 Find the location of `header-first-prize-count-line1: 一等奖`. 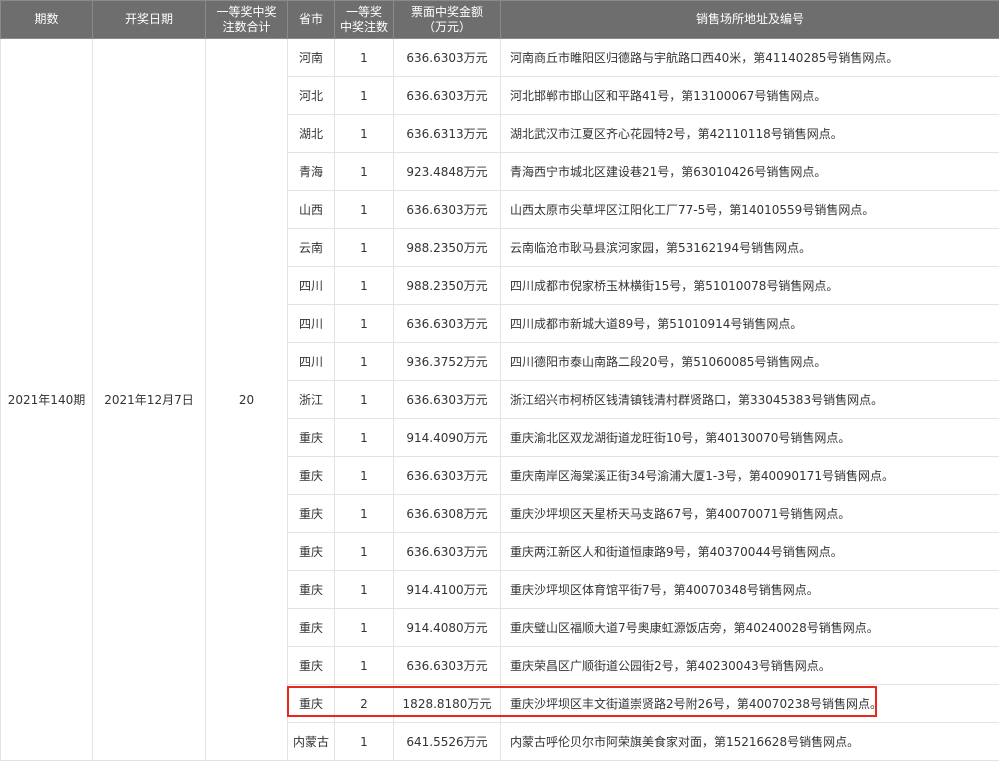

header-first-prize-count-line1: 一等奖 is located at coordinates (364, 12).